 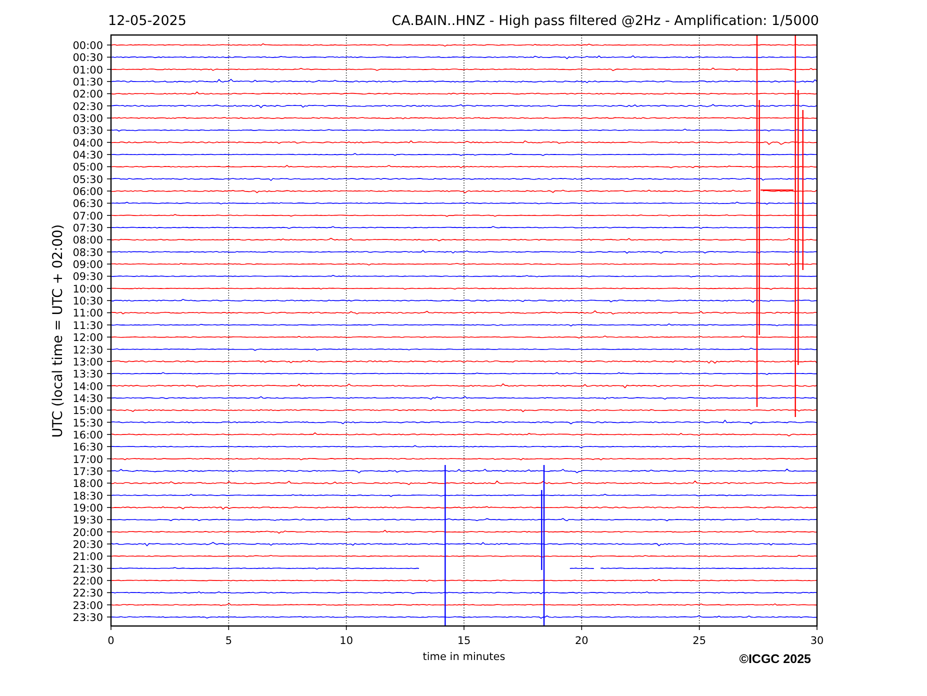 What do you see at coordinates (87, 423) in the screenshot?
I see `row-time-label: 15:30` at bounding box center [87, 423].